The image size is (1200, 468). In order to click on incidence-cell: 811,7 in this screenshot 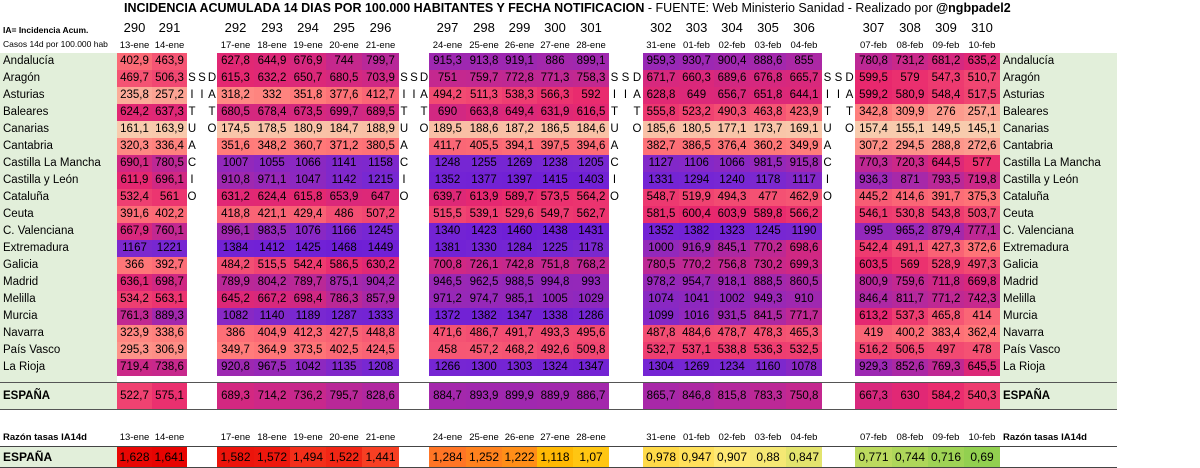, I will do `click(910, 299)`.